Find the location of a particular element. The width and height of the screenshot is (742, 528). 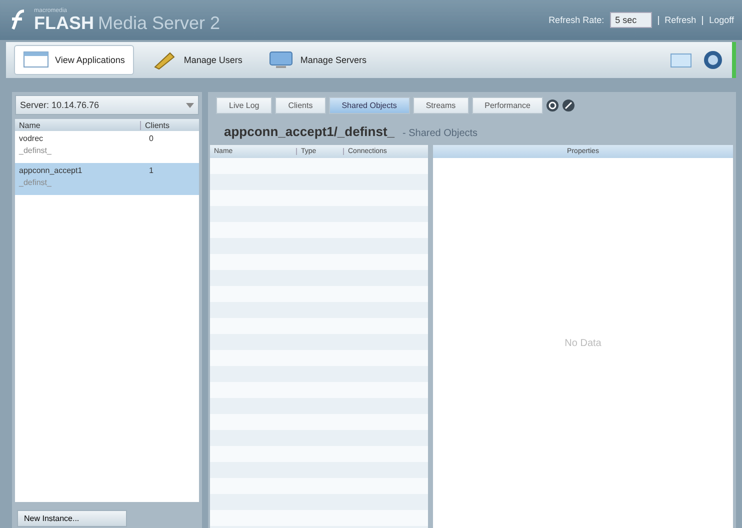

application-name: vodrec is located at coordinates (31, 138).